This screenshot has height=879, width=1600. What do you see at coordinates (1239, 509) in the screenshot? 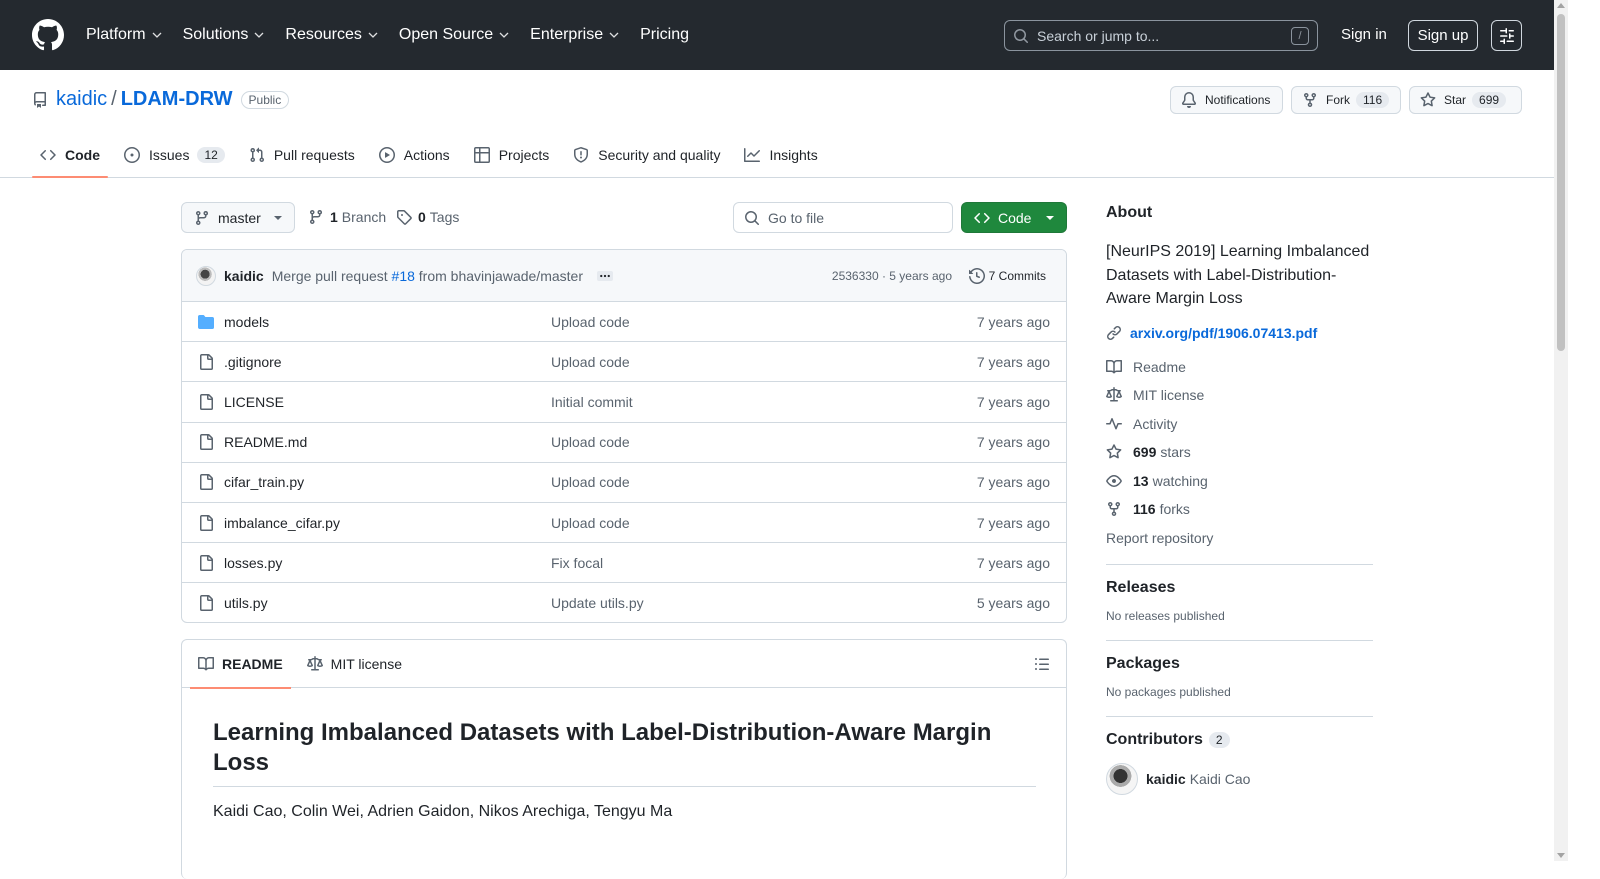
I see `forks-link: 116 forks` at bounding box center [1239, 509].